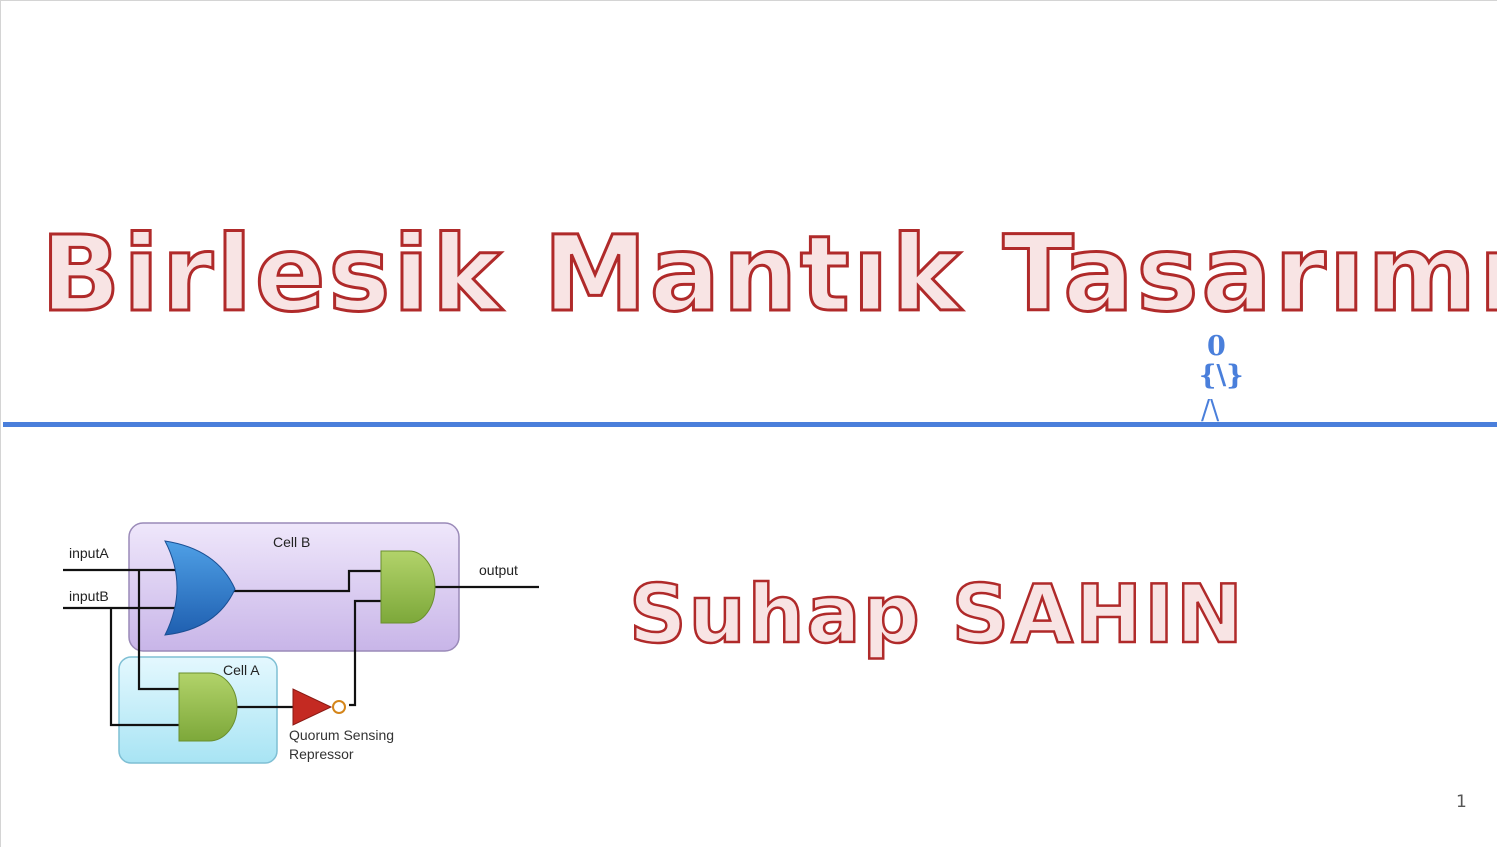 This screenshot has width=1497, height=847. Describe the element at coordinates (208, 707) in the screenshot. I see `and-gate-a` at that location.